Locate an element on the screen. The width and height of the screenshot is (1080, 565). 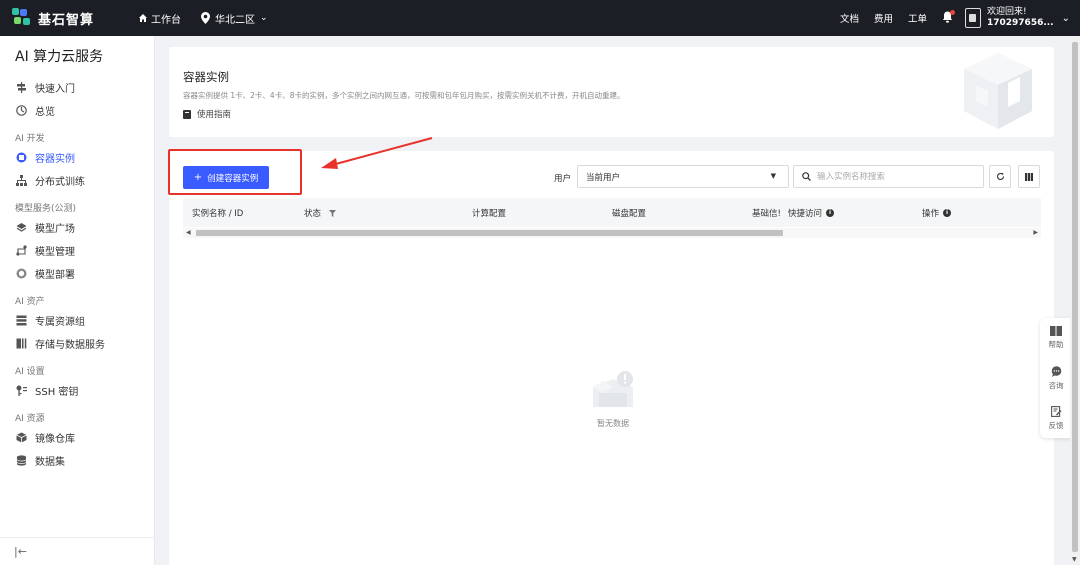
docs-link: 文档 is located at coordinates (849, 18).